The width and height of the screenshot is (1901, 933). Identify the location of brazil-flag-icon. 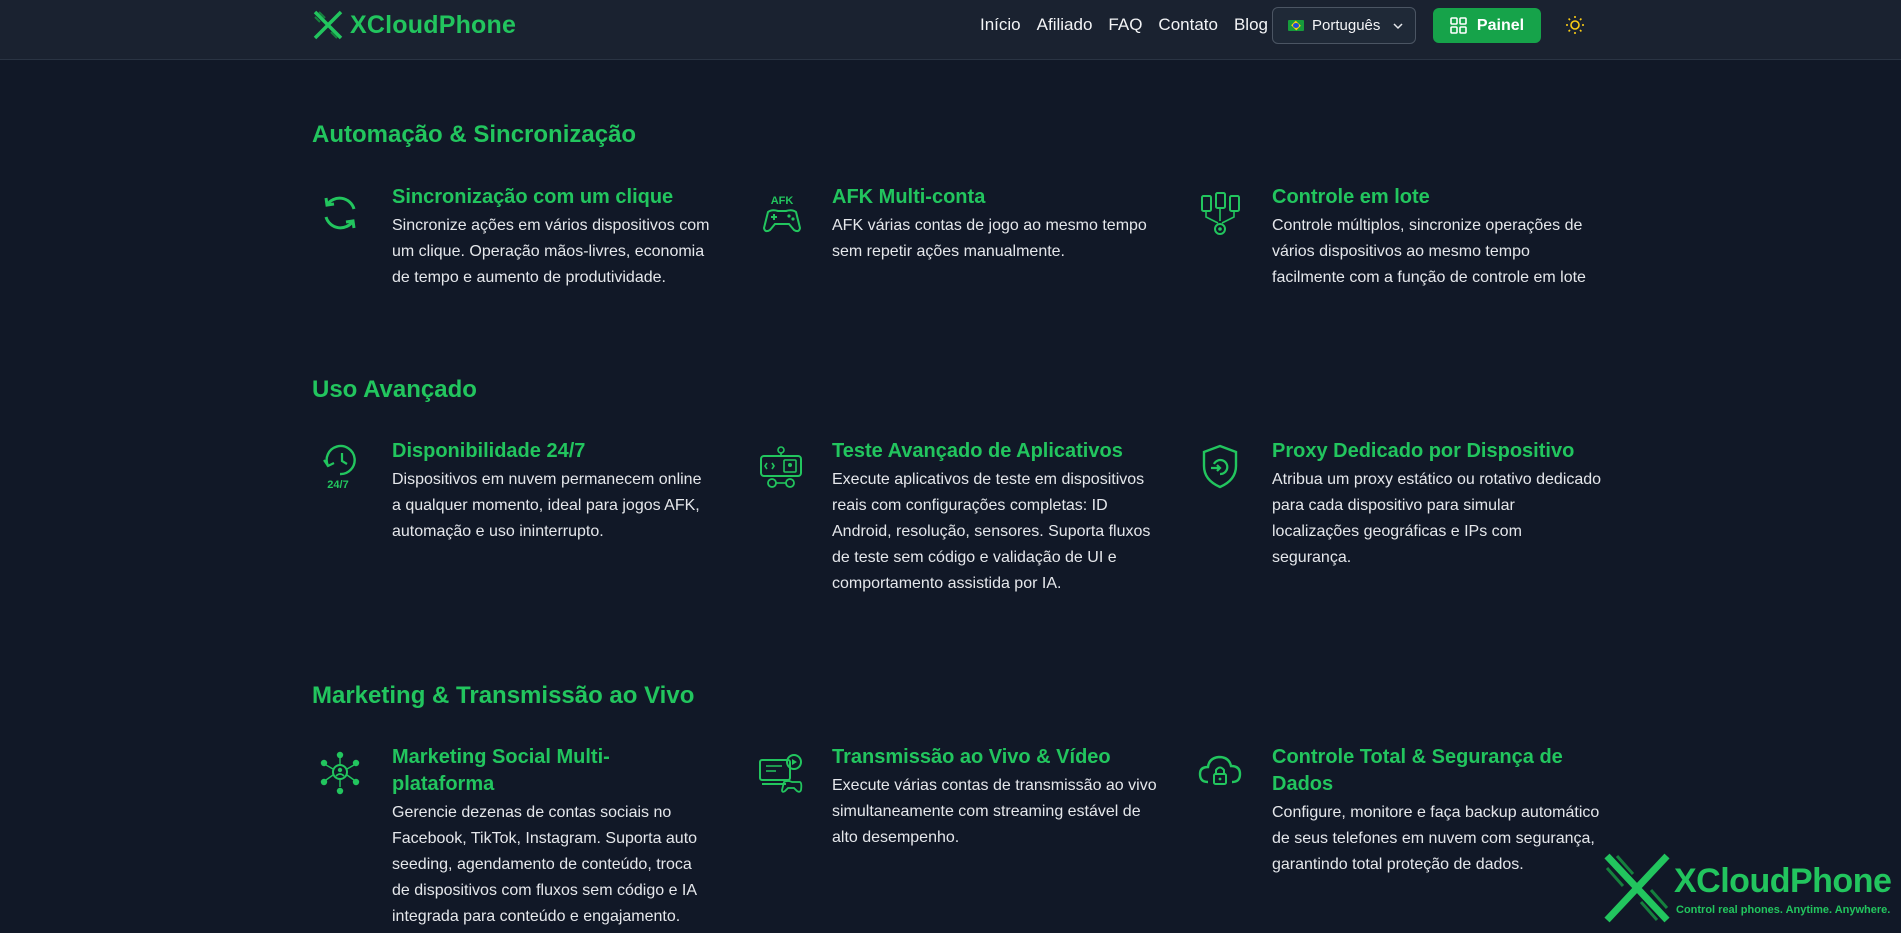
(1296, 25).